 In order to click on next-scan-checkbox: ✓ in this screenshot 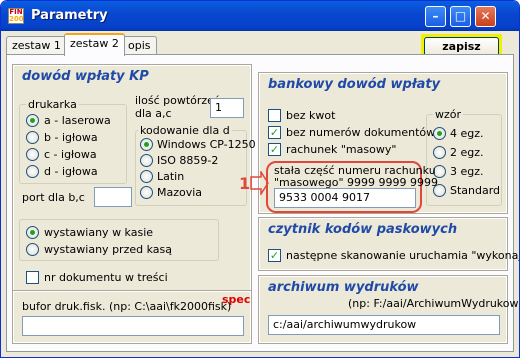, I will do `click(274, 255)`.